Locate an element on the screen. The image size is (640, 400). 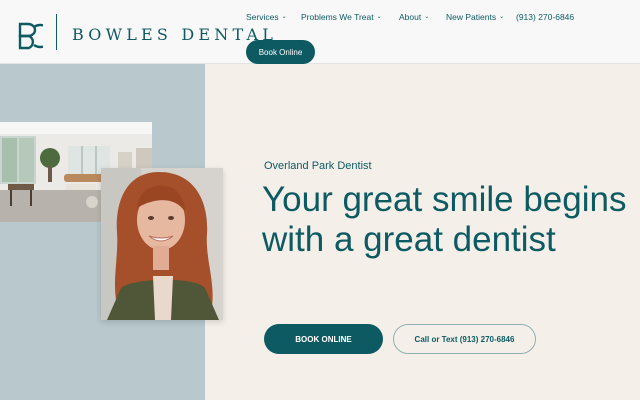
nav-label: Services is located at coordinates (262, 17).